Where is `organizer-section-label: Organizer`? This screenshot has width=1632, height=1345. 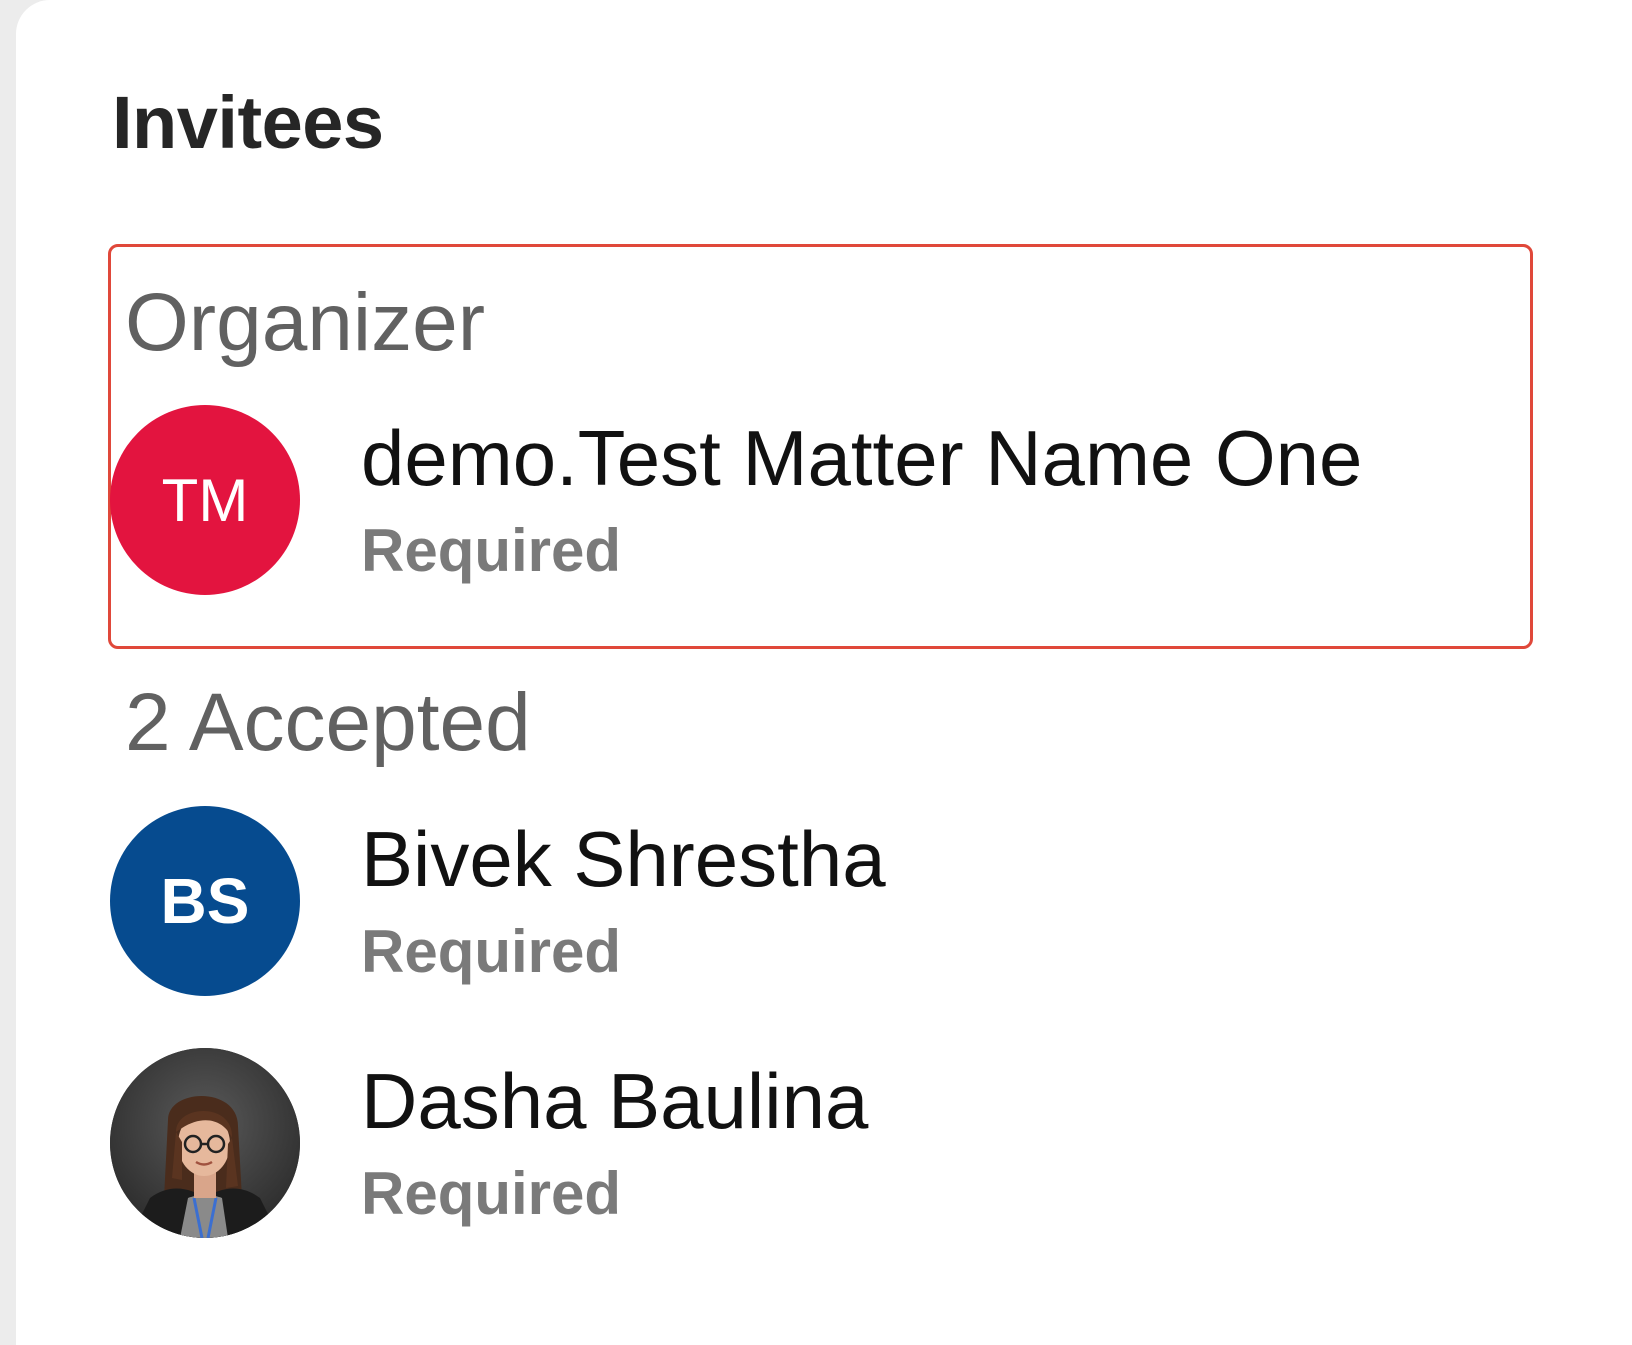 organizer-section-label: Organizer is located at coordinates (305, 322).